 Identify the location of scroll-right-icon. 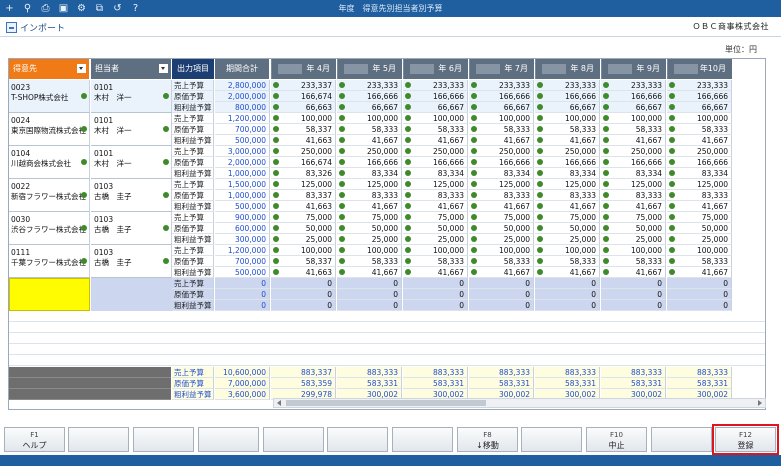
(760, 403).